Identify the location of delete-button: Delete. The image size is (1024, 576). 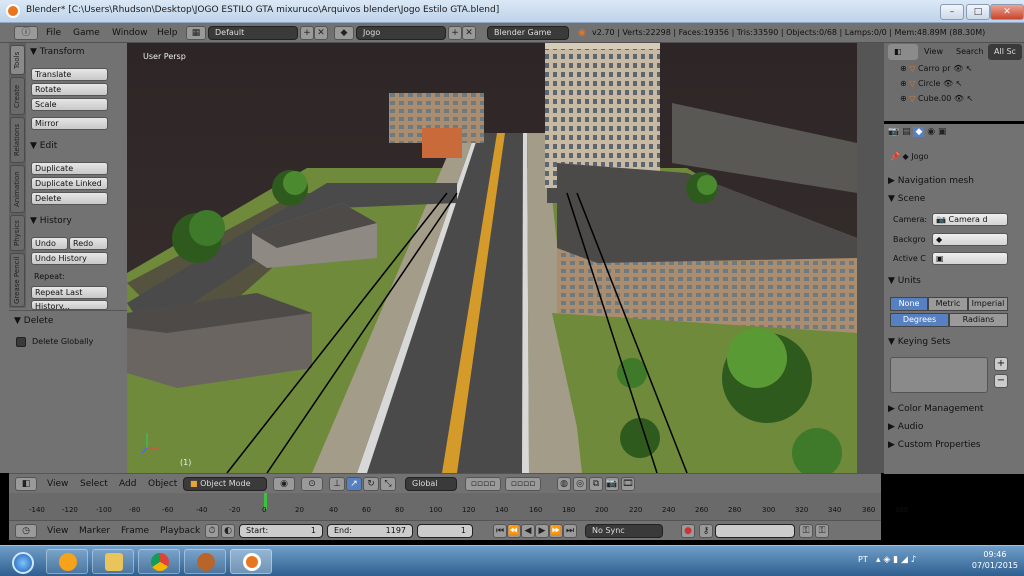
(69, 198).